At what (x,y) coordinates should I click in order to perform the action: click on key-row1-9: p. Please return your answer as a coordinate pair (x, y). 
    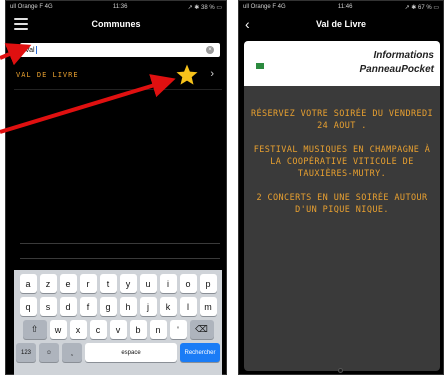
    Looking at the image, I should click on (208, 283).